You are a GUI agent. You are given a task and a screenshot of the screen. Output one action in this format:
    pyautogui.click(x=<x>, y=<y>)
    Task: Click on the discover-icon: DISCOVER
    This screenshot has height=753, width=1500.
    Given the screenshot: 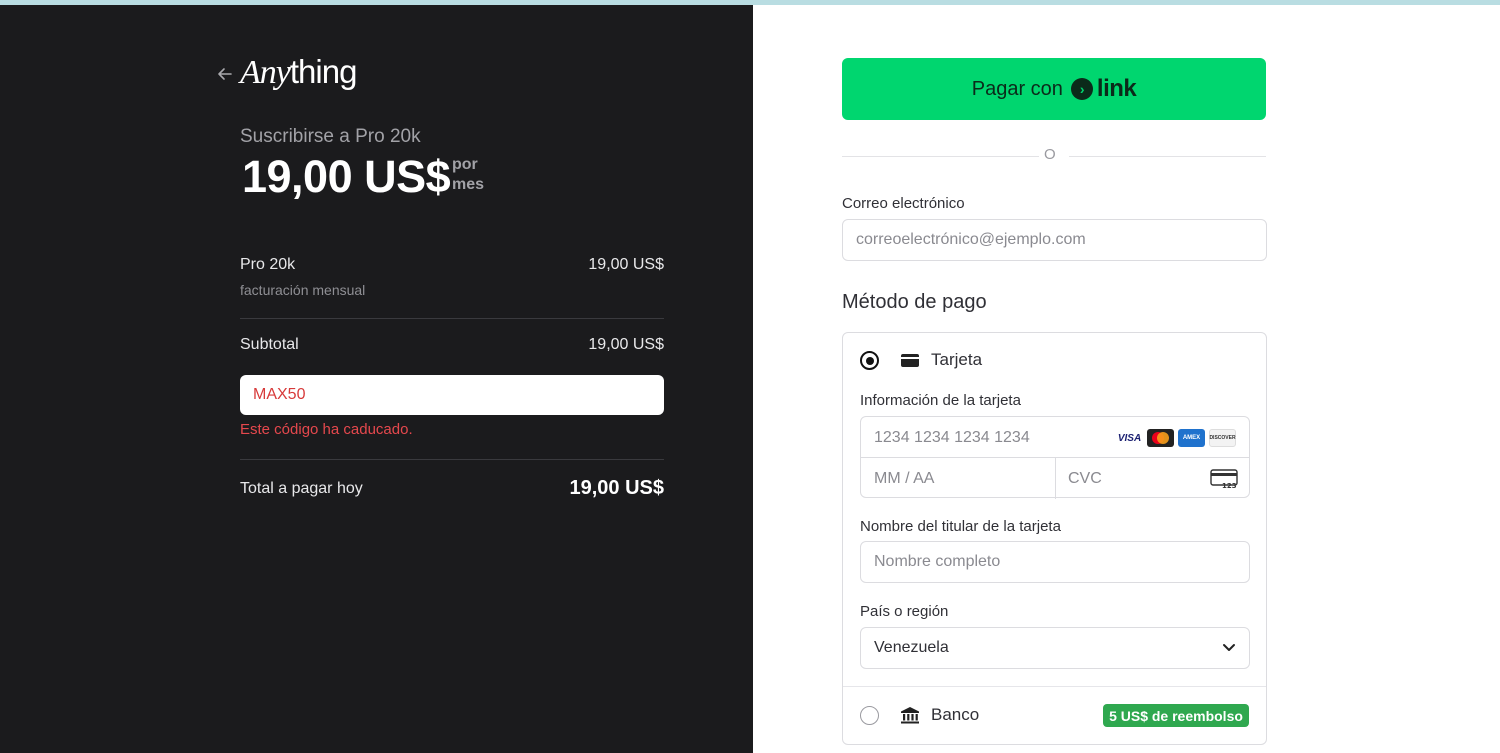 What is the action you would take?
    pyautogui.click(x=1222, y=438)
    